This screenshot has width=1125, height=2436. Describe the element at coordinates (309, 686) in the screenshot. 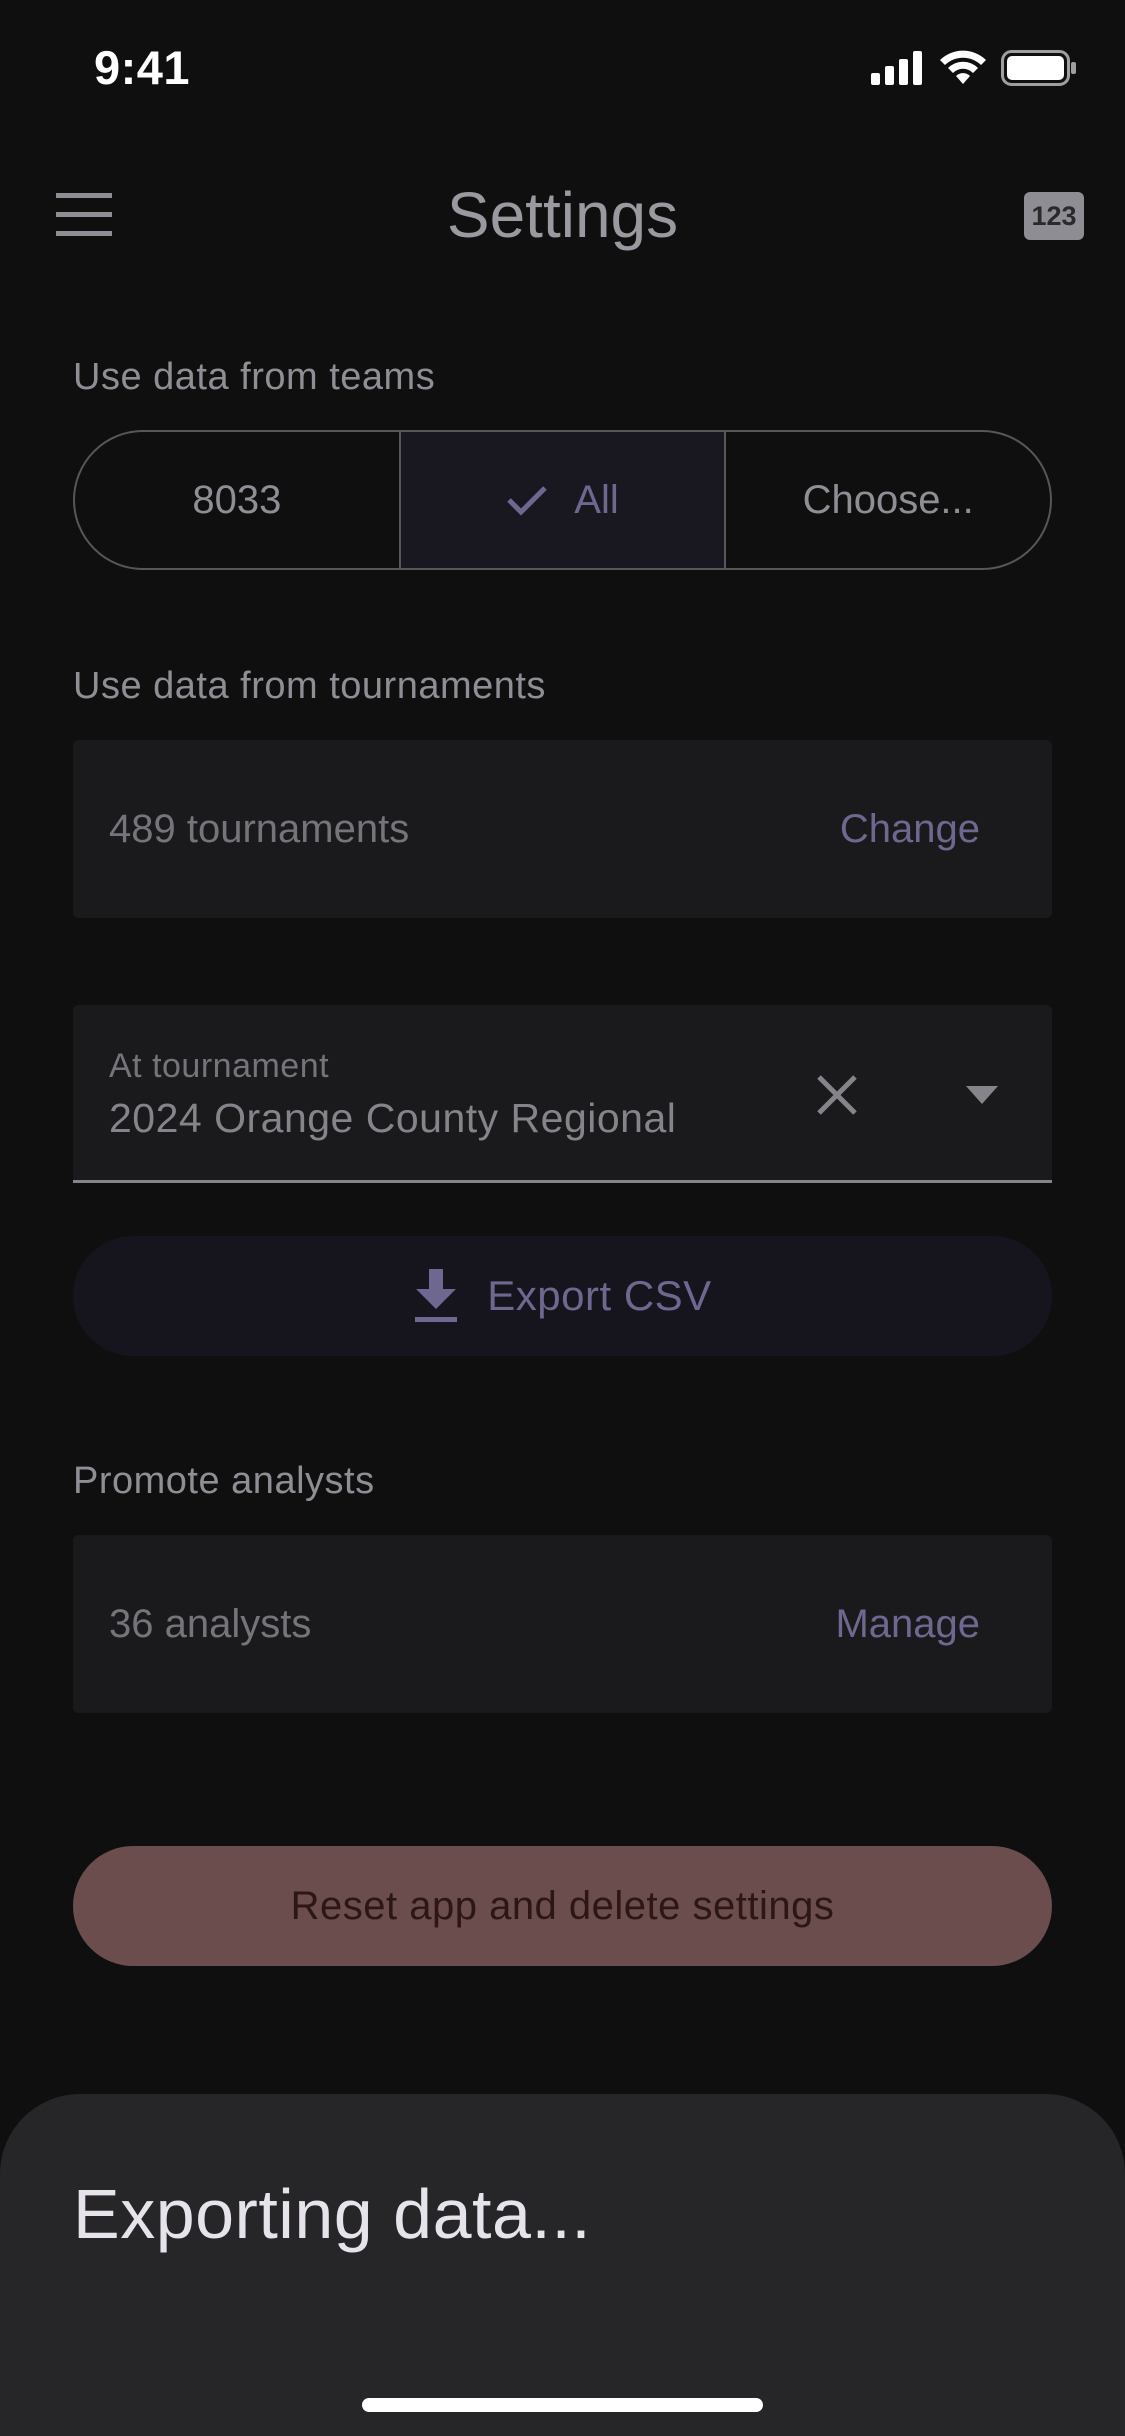

I see `tournaments-section-label: Use data from tournaments` at that location.